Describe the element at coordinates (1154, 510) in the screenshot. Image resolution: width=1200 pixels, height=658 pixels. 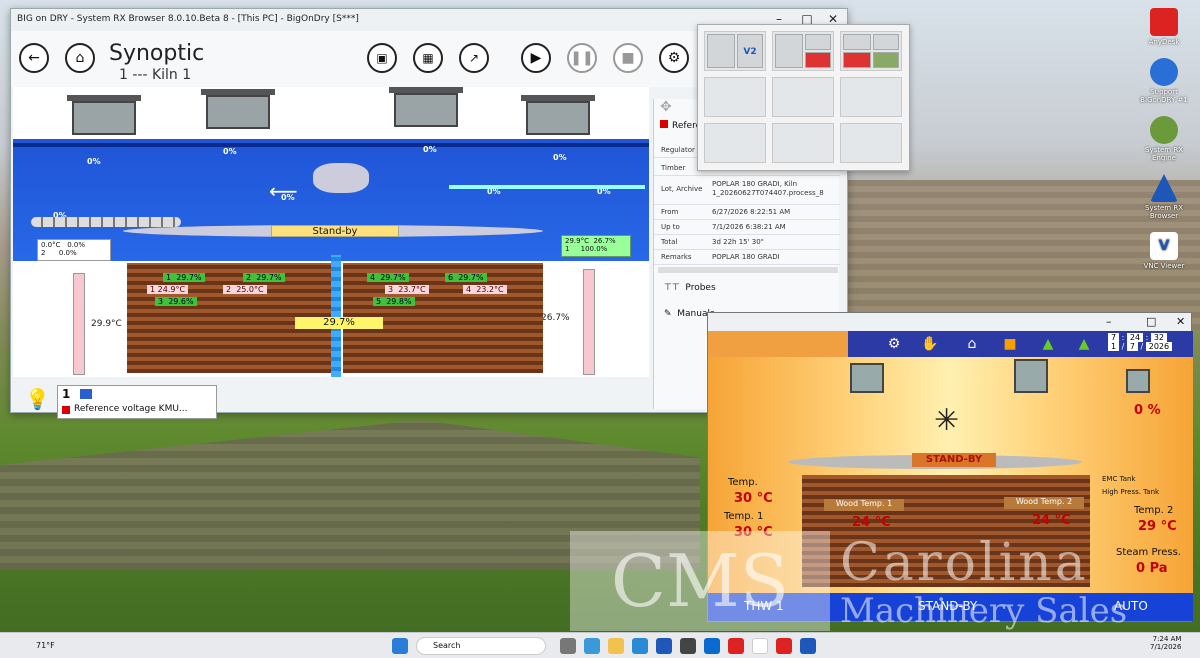
I see `temp2-label: Temp. 2` at that location.